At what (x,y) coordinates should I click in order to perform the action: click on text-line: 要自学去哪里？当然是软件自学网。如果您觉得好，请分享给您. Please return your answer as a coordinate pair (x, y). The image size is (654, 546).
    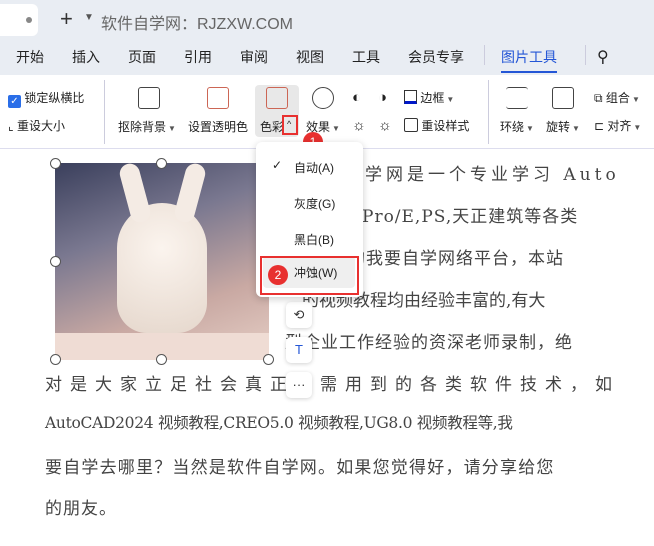
    Looking at the image, I should click on (300, 468).